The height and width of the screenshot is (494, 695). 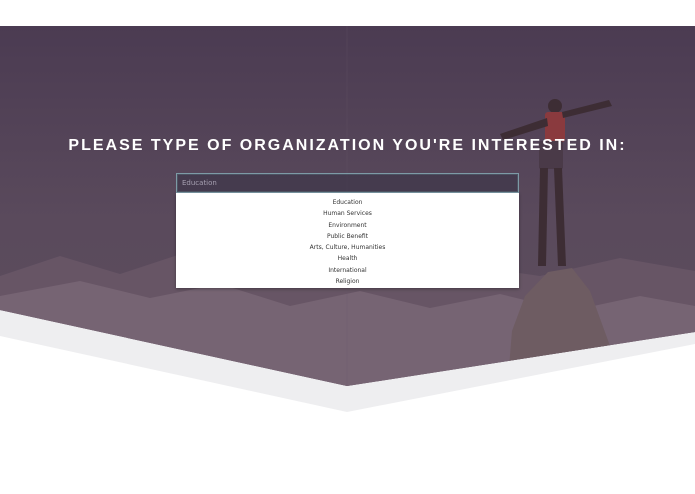 What do you see at coordinates (347, 258) in the screenshot?
I see `dropdown-option-health: Health` at bounding box center [347, 258].